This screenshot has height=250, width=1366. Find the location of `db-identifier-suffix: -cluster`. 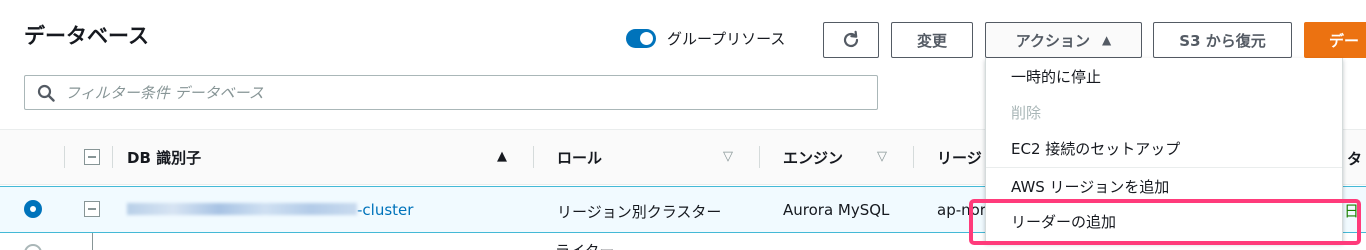

db-identifier-suffix: -cluster is located at coordinates (385, 210).